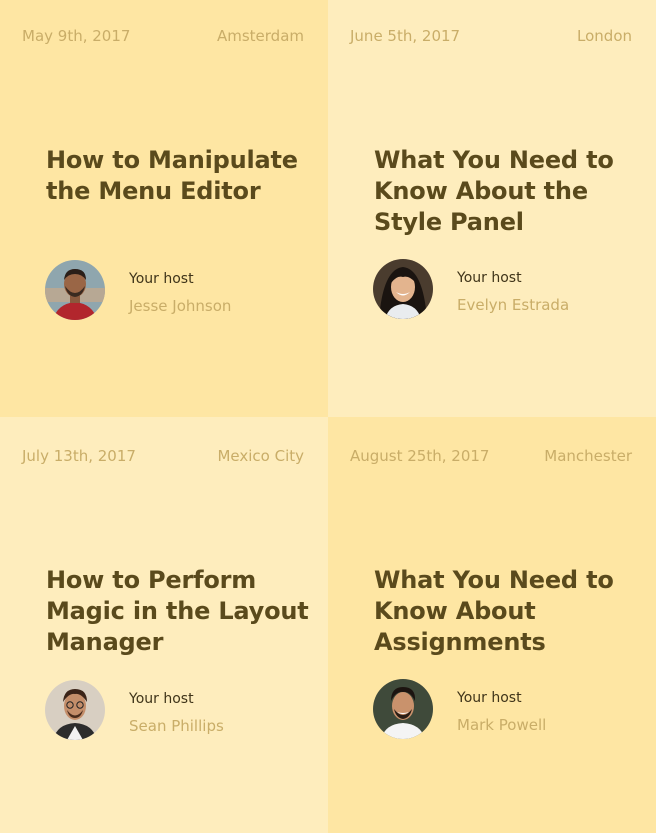 The height and width of the screenshot is (833, 656). What do you see at coordinates (180, 306) in the screenshot?
I see `host-name: Jesse Johnson` at bounding box center [180, 306].